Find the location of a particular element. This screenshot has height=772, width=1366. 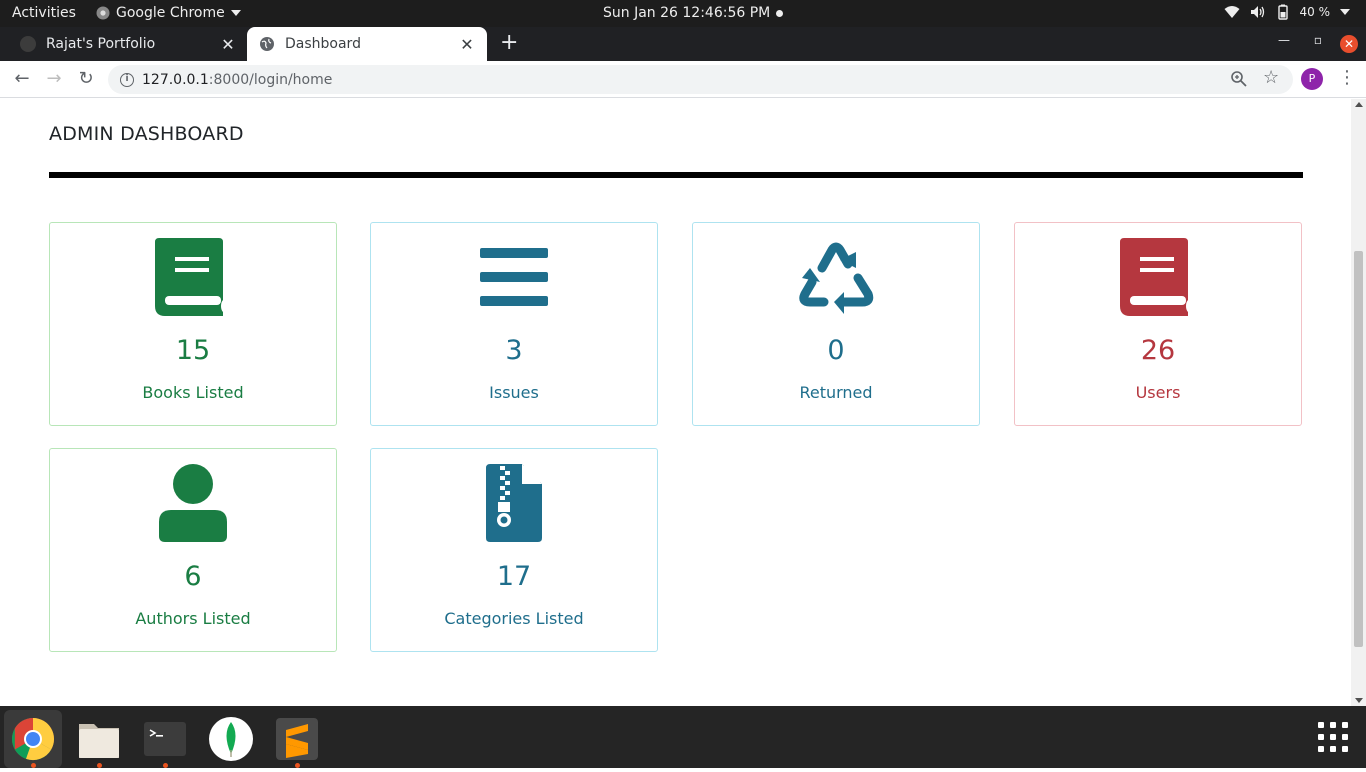

new-tab-button: + is located at coordinates (509, 43).